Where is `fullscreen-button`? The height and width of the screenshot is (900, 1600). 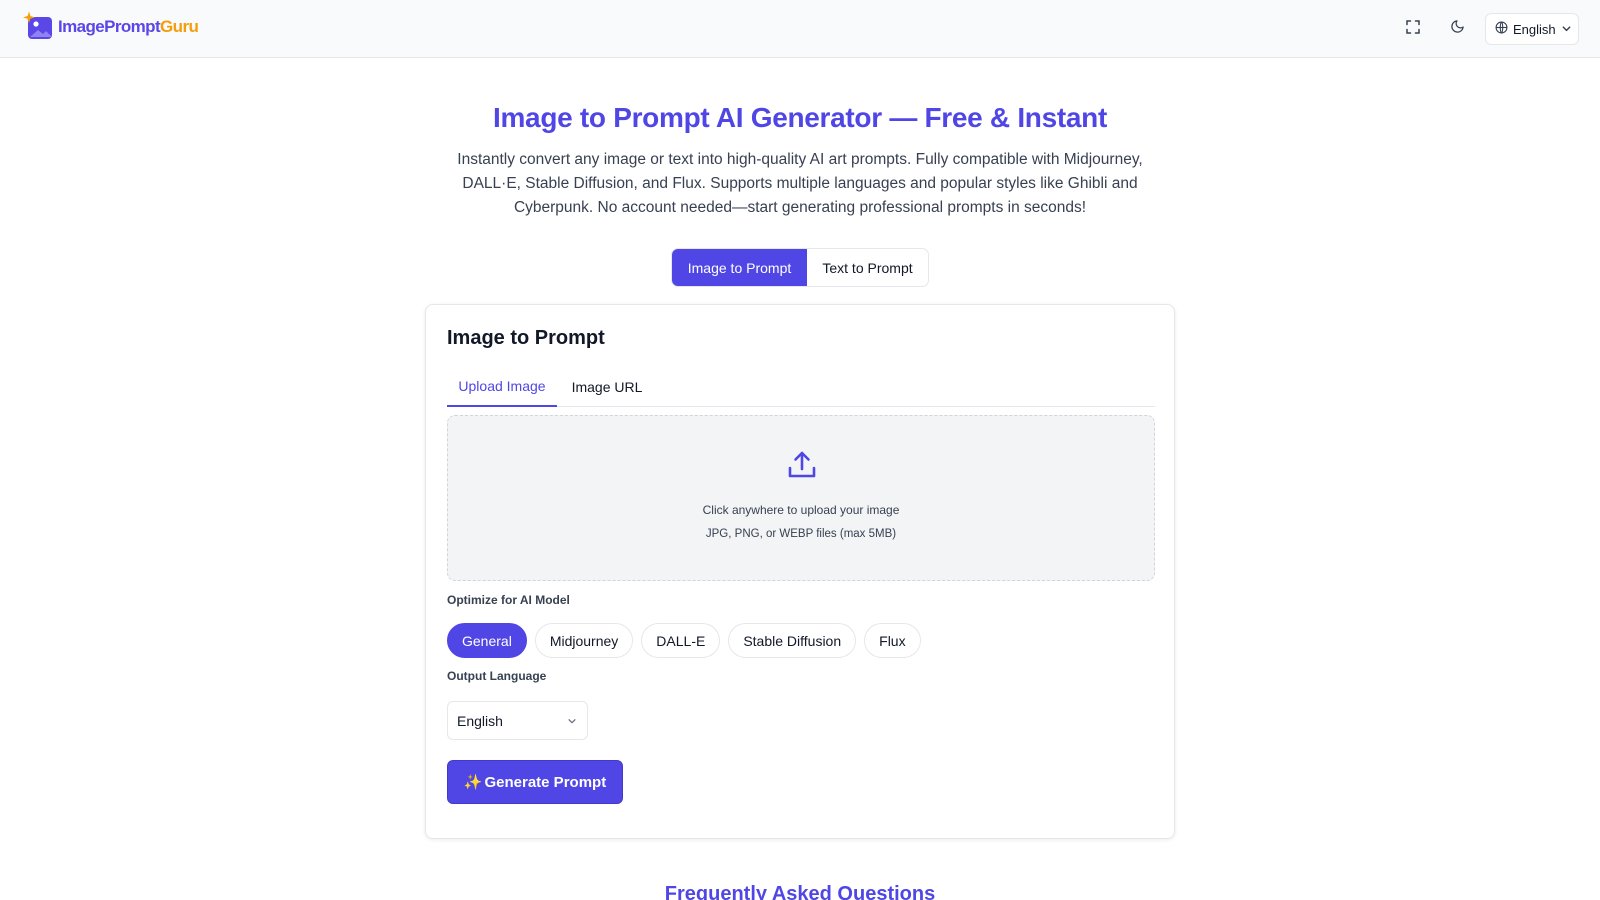 fullscreen-button is located at coordinates (1413, 29).